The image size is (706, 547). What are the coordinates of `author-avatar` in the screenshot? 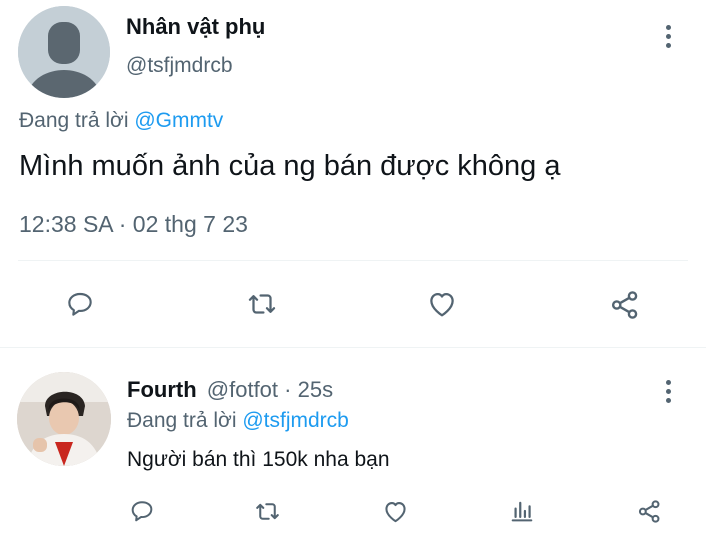 It's located at (64, 52).